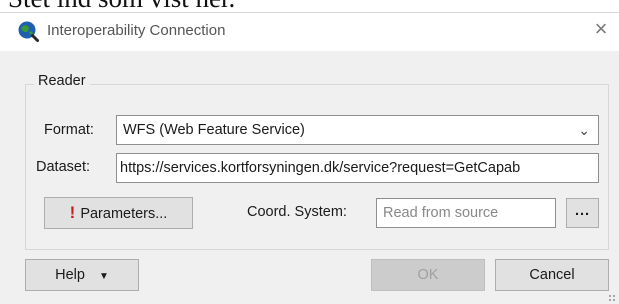 The height and width of the screenshot is (304, 619). What do you see at coordinates (612, 298) in the screenshot?
I see `resize-grip-icon` at bounding box center [612, 298].